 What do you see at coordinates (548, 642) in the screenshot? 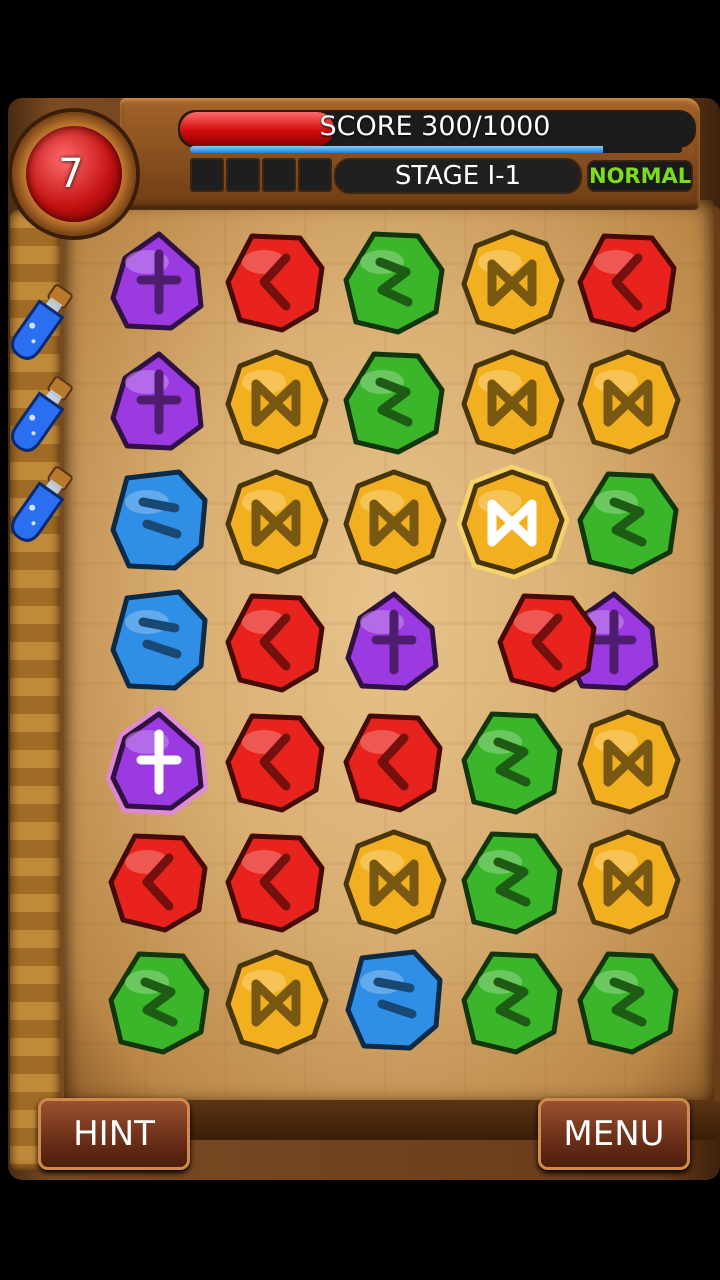
I see `gem-red-r4c4` at bounding box center [548, 642].